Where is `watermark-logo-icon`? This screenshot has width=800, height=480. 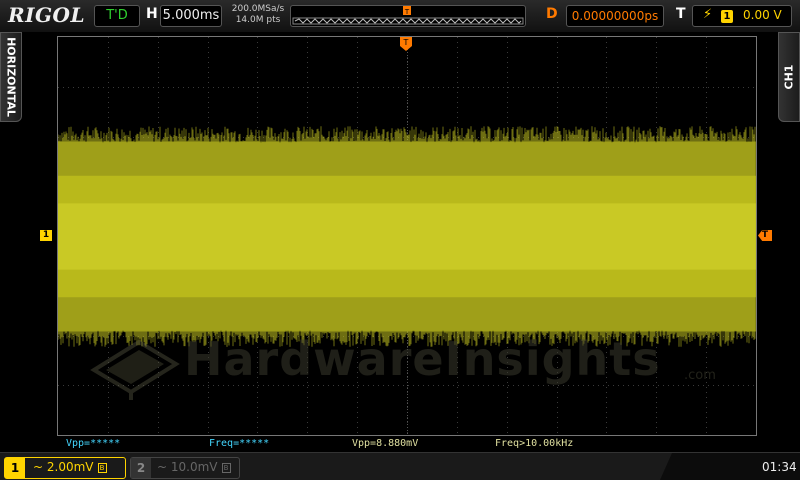
watermark-logo-icon is located at coordinates (135, 369).